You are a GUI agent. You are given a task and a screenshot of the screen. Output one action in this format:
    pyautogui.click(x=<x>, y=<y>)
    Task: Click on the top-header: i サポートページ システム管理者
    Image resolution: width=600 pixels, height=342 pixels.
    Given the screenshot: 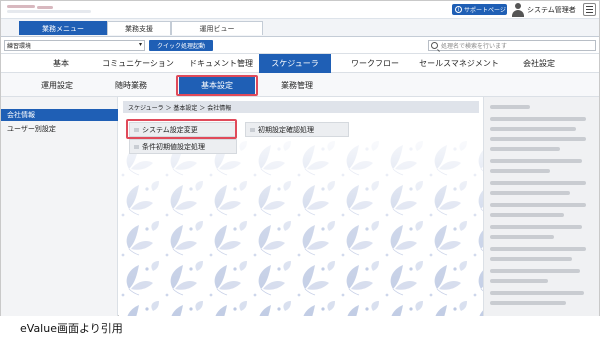 What is the action you would take?
    pyautogui.click(x=300, y=10)
    